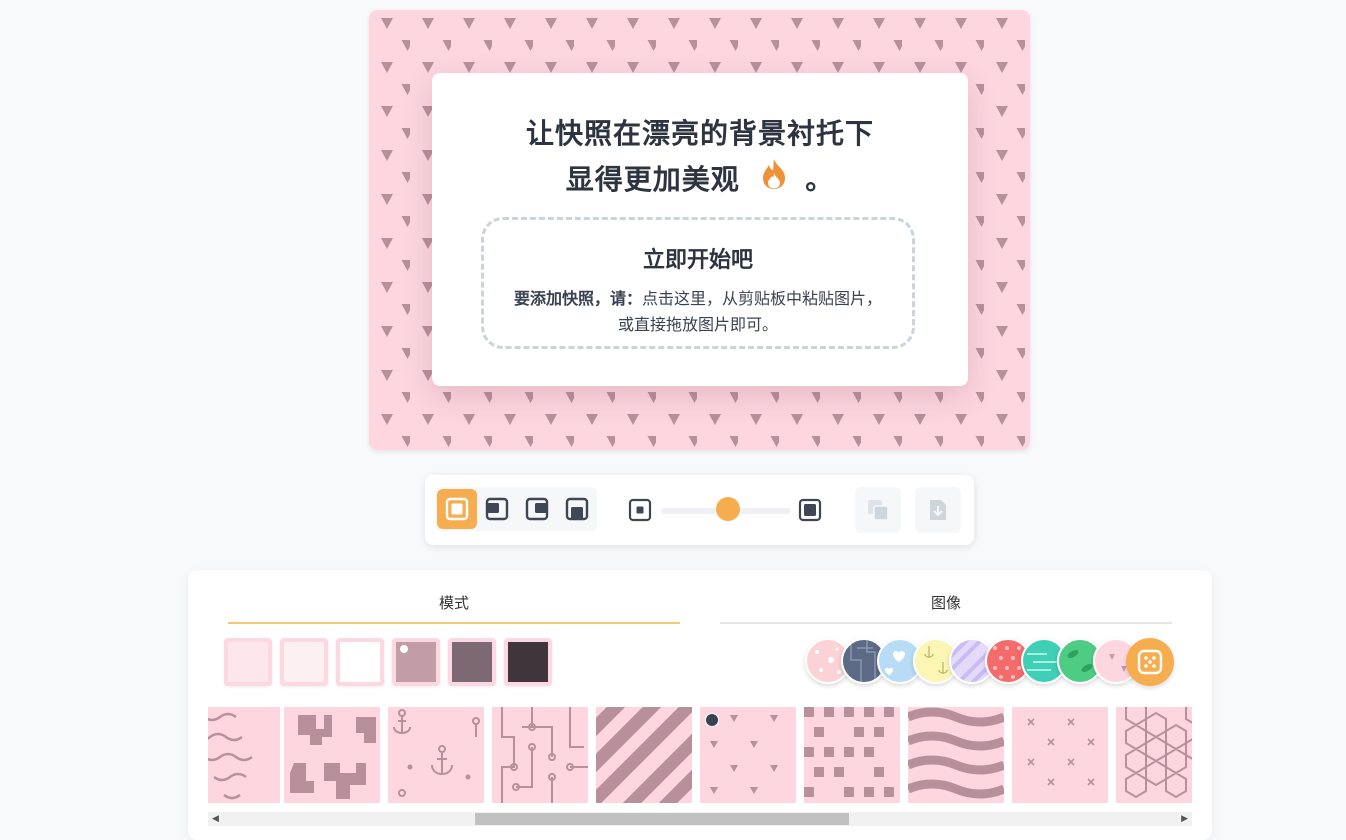 The image size is (1346, 840). Describe the element at coordinates (810, 510) in the screenshot. I see `padding-large-icon` at that location.